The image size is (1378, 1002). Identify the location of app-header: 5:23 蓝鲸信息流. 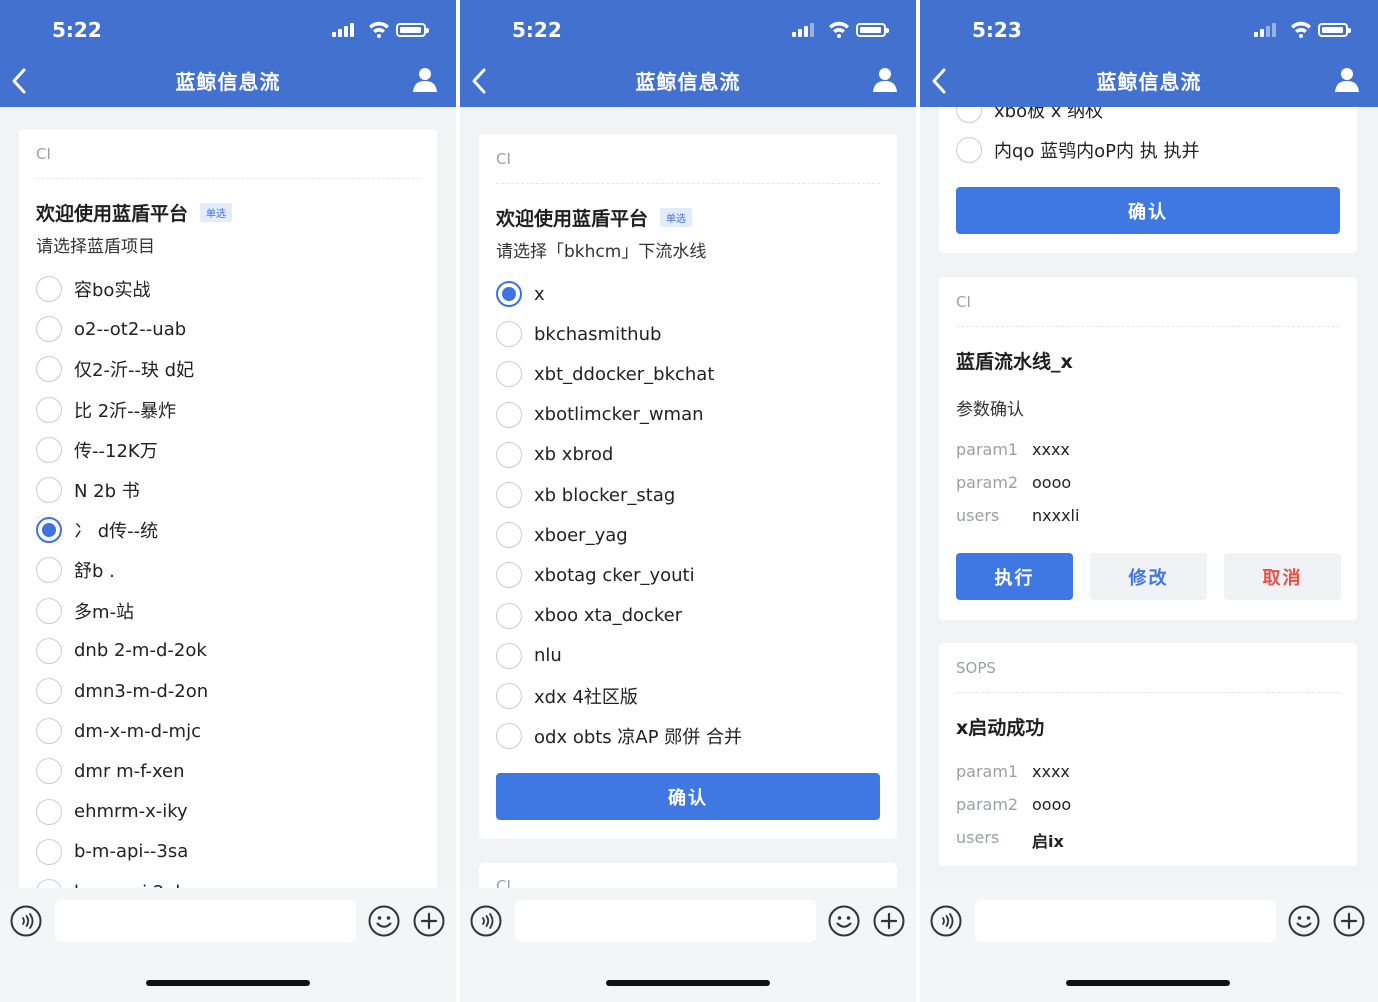
(1149, 53).